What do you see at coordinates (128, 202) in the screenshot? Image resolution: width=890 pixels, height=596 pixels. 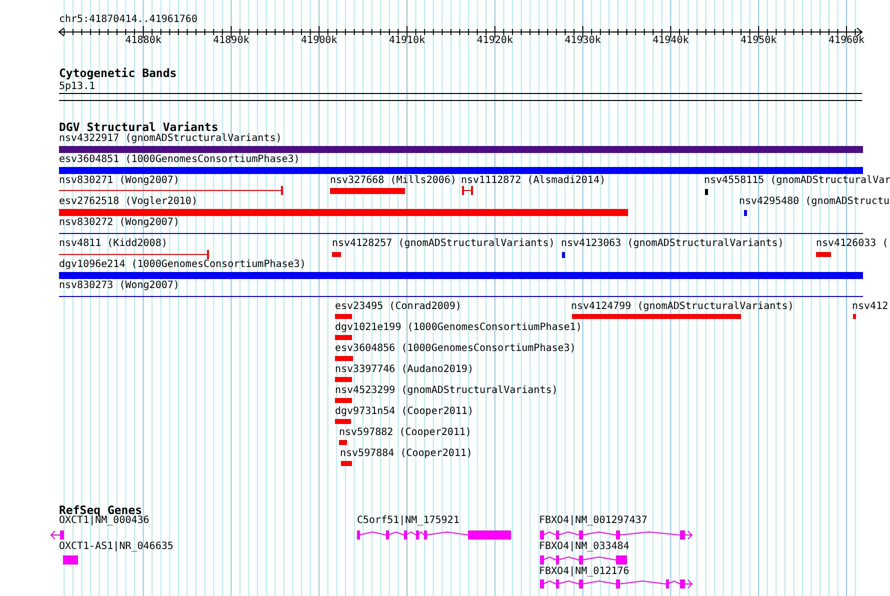 I see `feature-label: esv2762518 (Vogler2010)` at bounding box center [128, 202].